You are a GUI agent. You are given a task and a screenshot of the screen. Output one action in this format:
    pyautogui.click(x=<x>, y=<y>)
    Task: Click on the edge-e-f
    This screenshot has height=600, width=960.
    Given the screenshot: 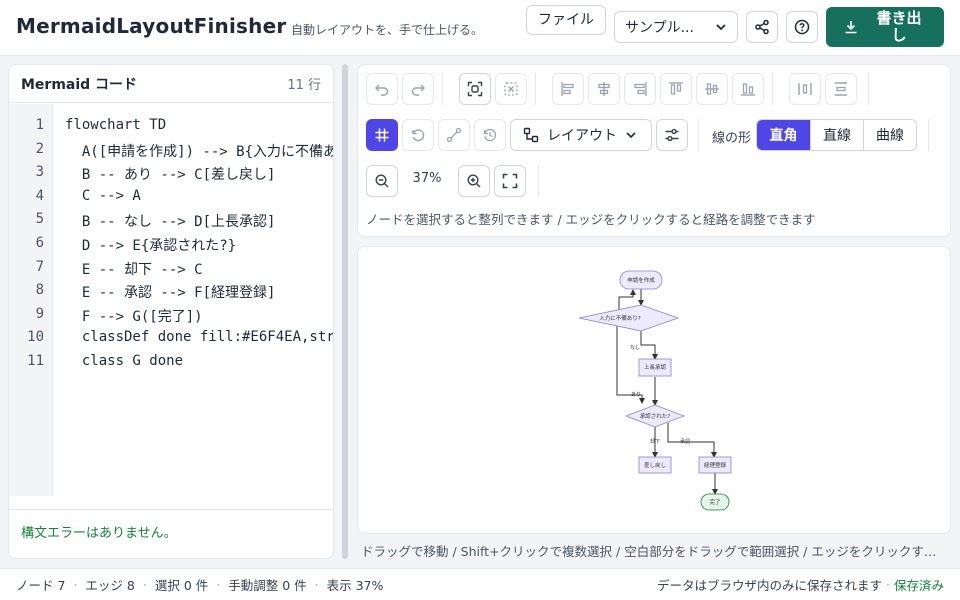 What is the action you would take?
    pyautogui.click(x=692, y=440)
    